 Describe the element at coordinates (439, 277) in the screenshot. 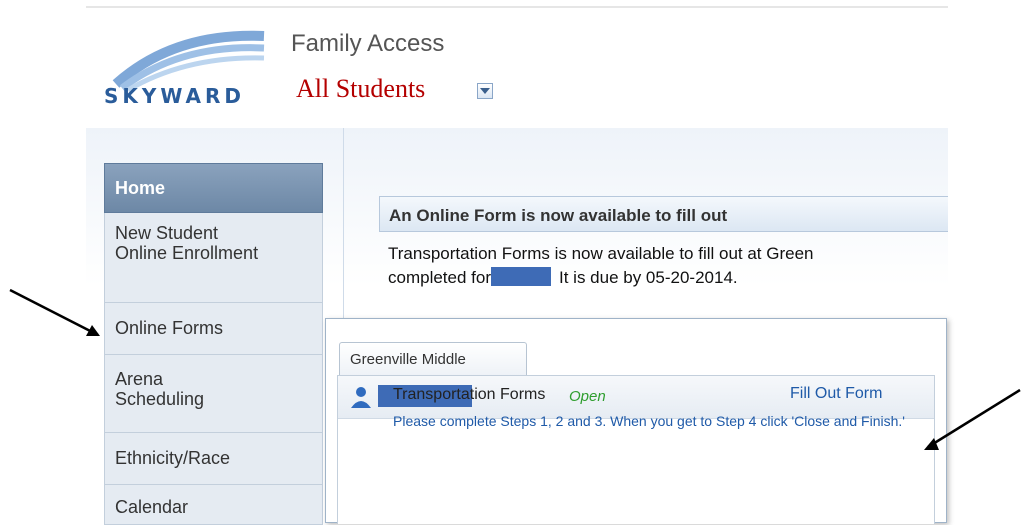

I see `notice-line-2-prefix: completed for` at that location.